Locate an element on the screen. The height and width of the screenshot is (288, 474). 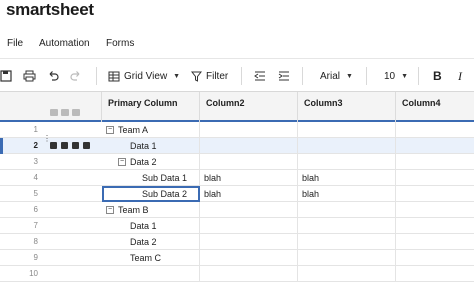
row-number: 1 is located at coordinates (23, 130).